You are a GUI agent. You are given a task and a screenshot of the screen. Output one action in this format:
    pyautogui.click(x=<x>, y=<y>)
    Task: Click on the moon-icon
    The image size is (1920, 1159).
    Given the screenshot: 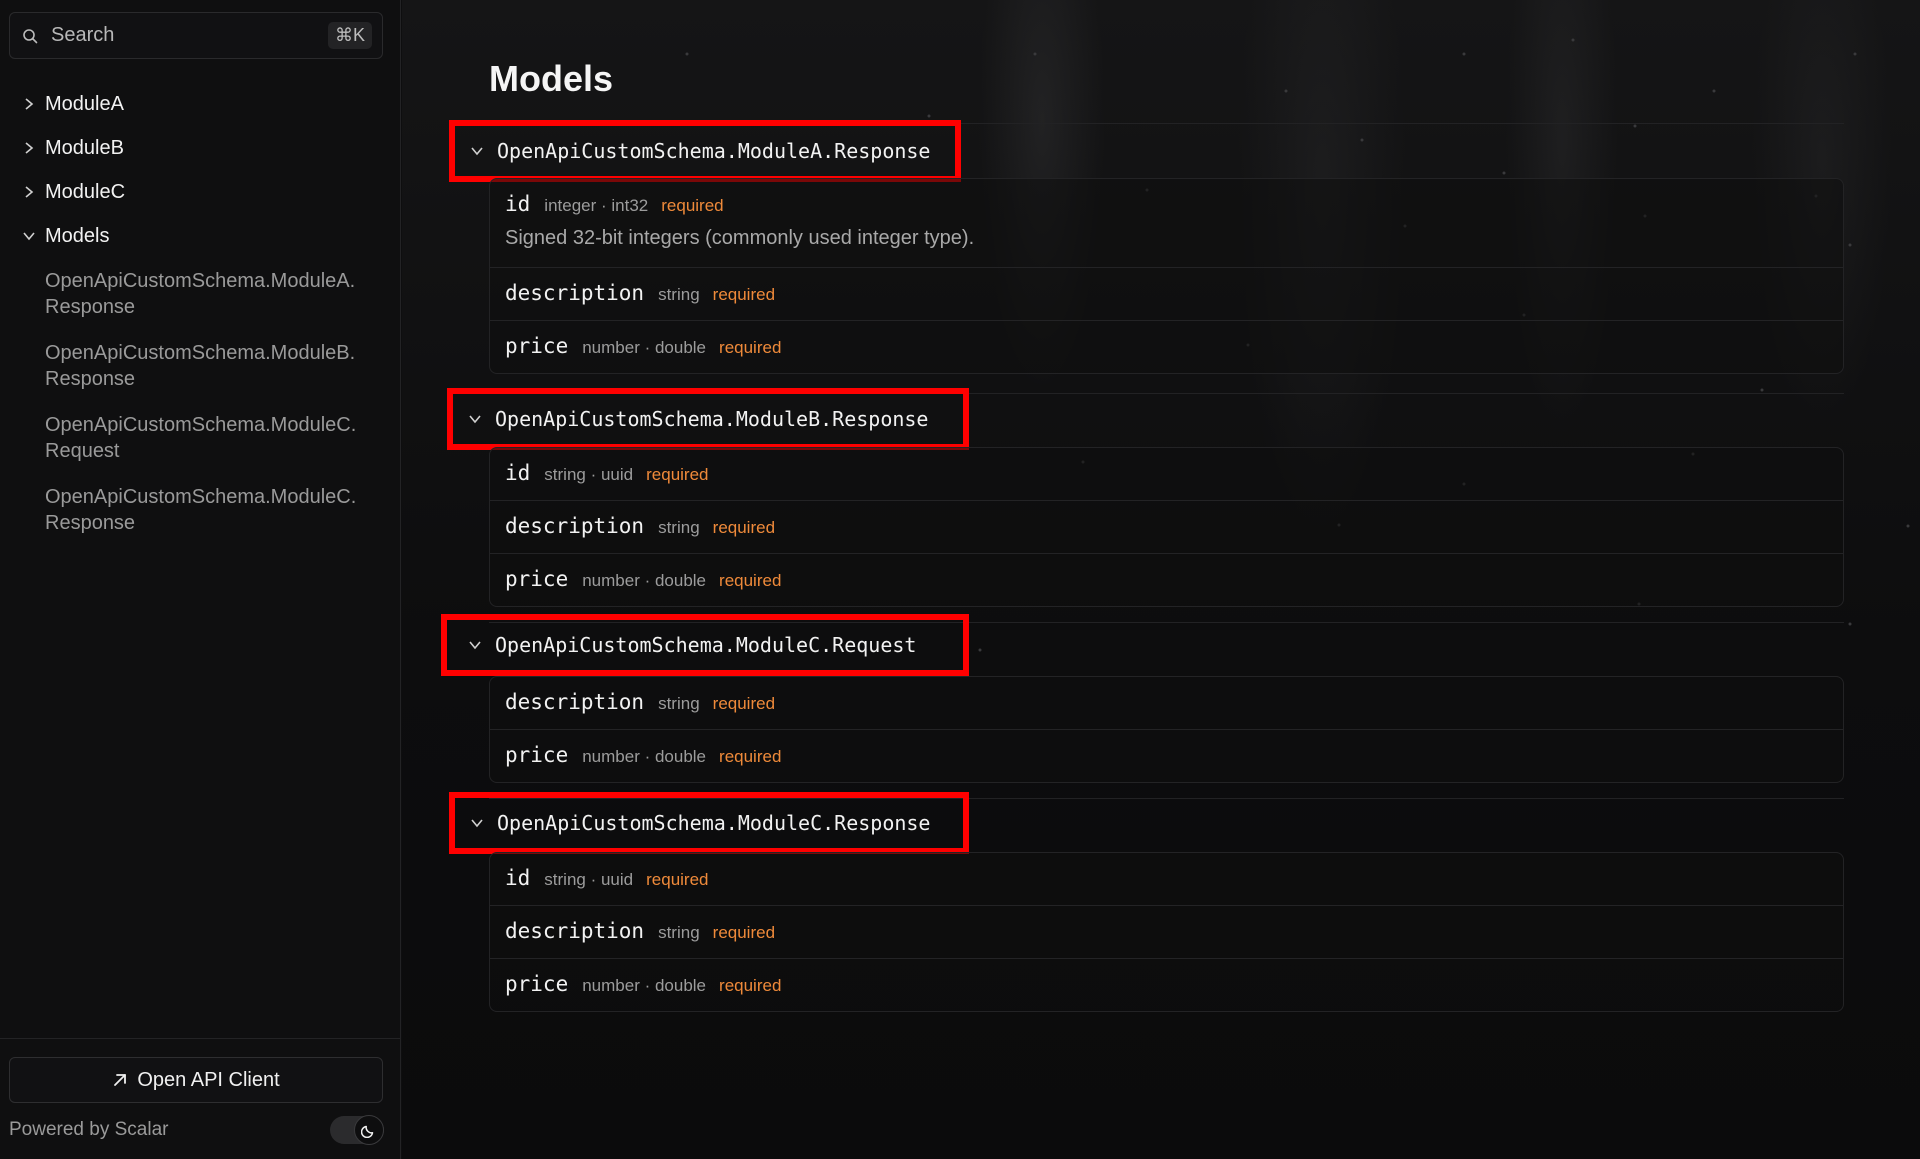 What is the action you would take?
    pyautogui.click(x=369, y=1130)
    